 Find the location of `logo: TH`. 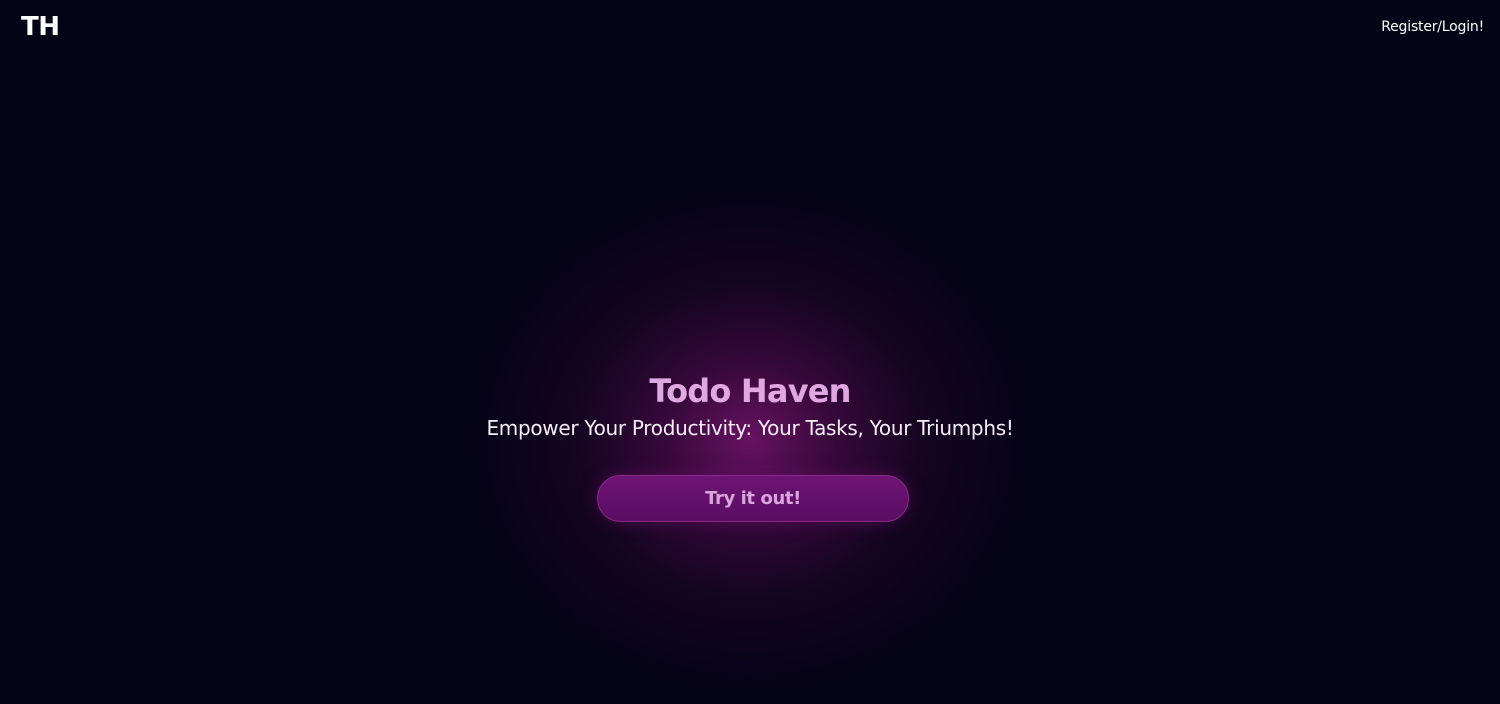

logo: TH is located at coordinates (40, 27).